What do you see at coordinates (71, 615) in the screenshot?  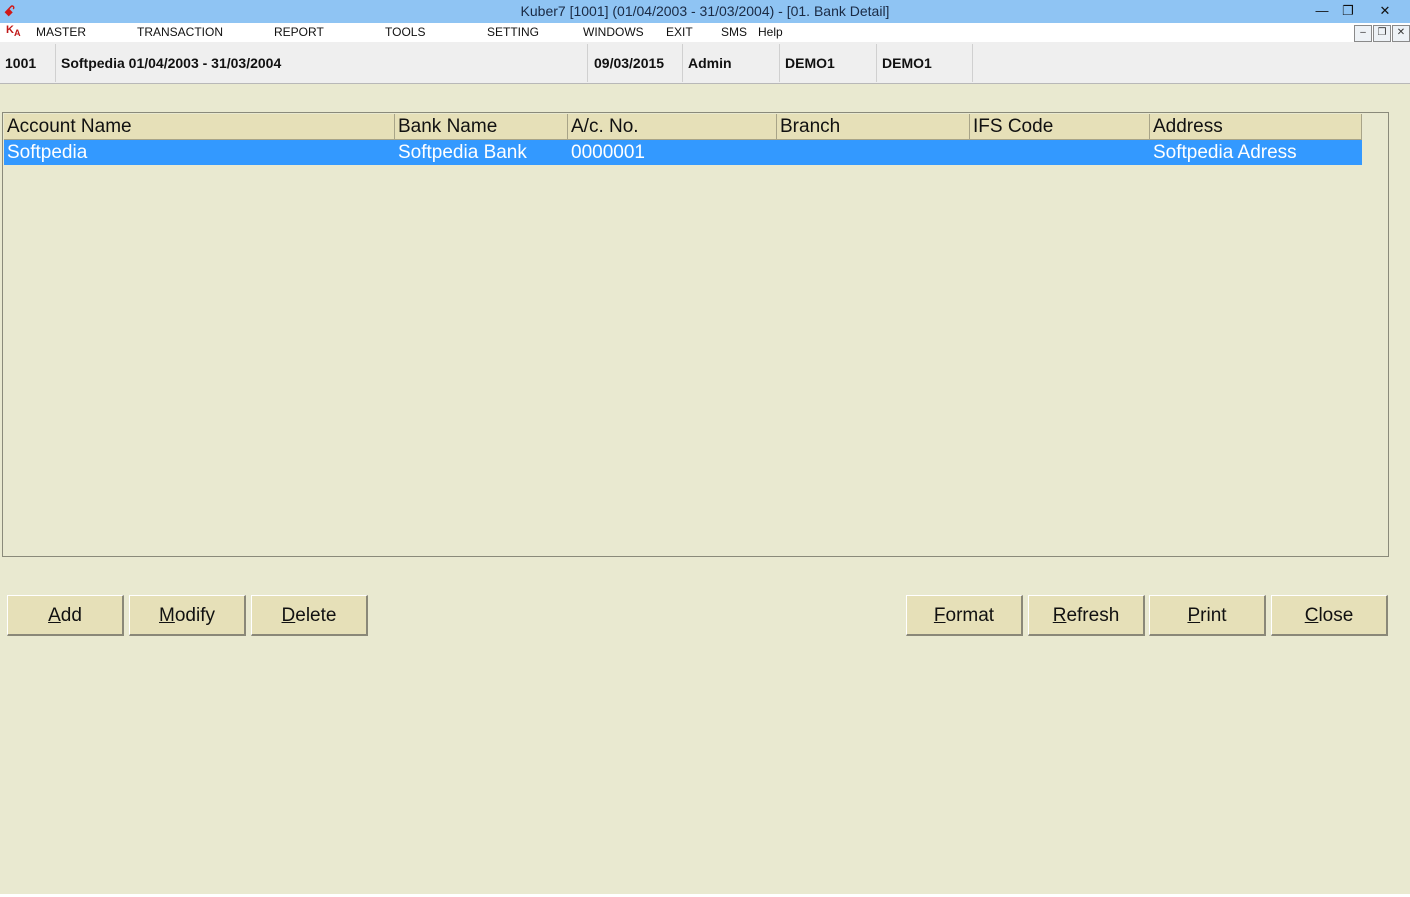 I see `add-button-label: dd` at bounding box center [71, 615].